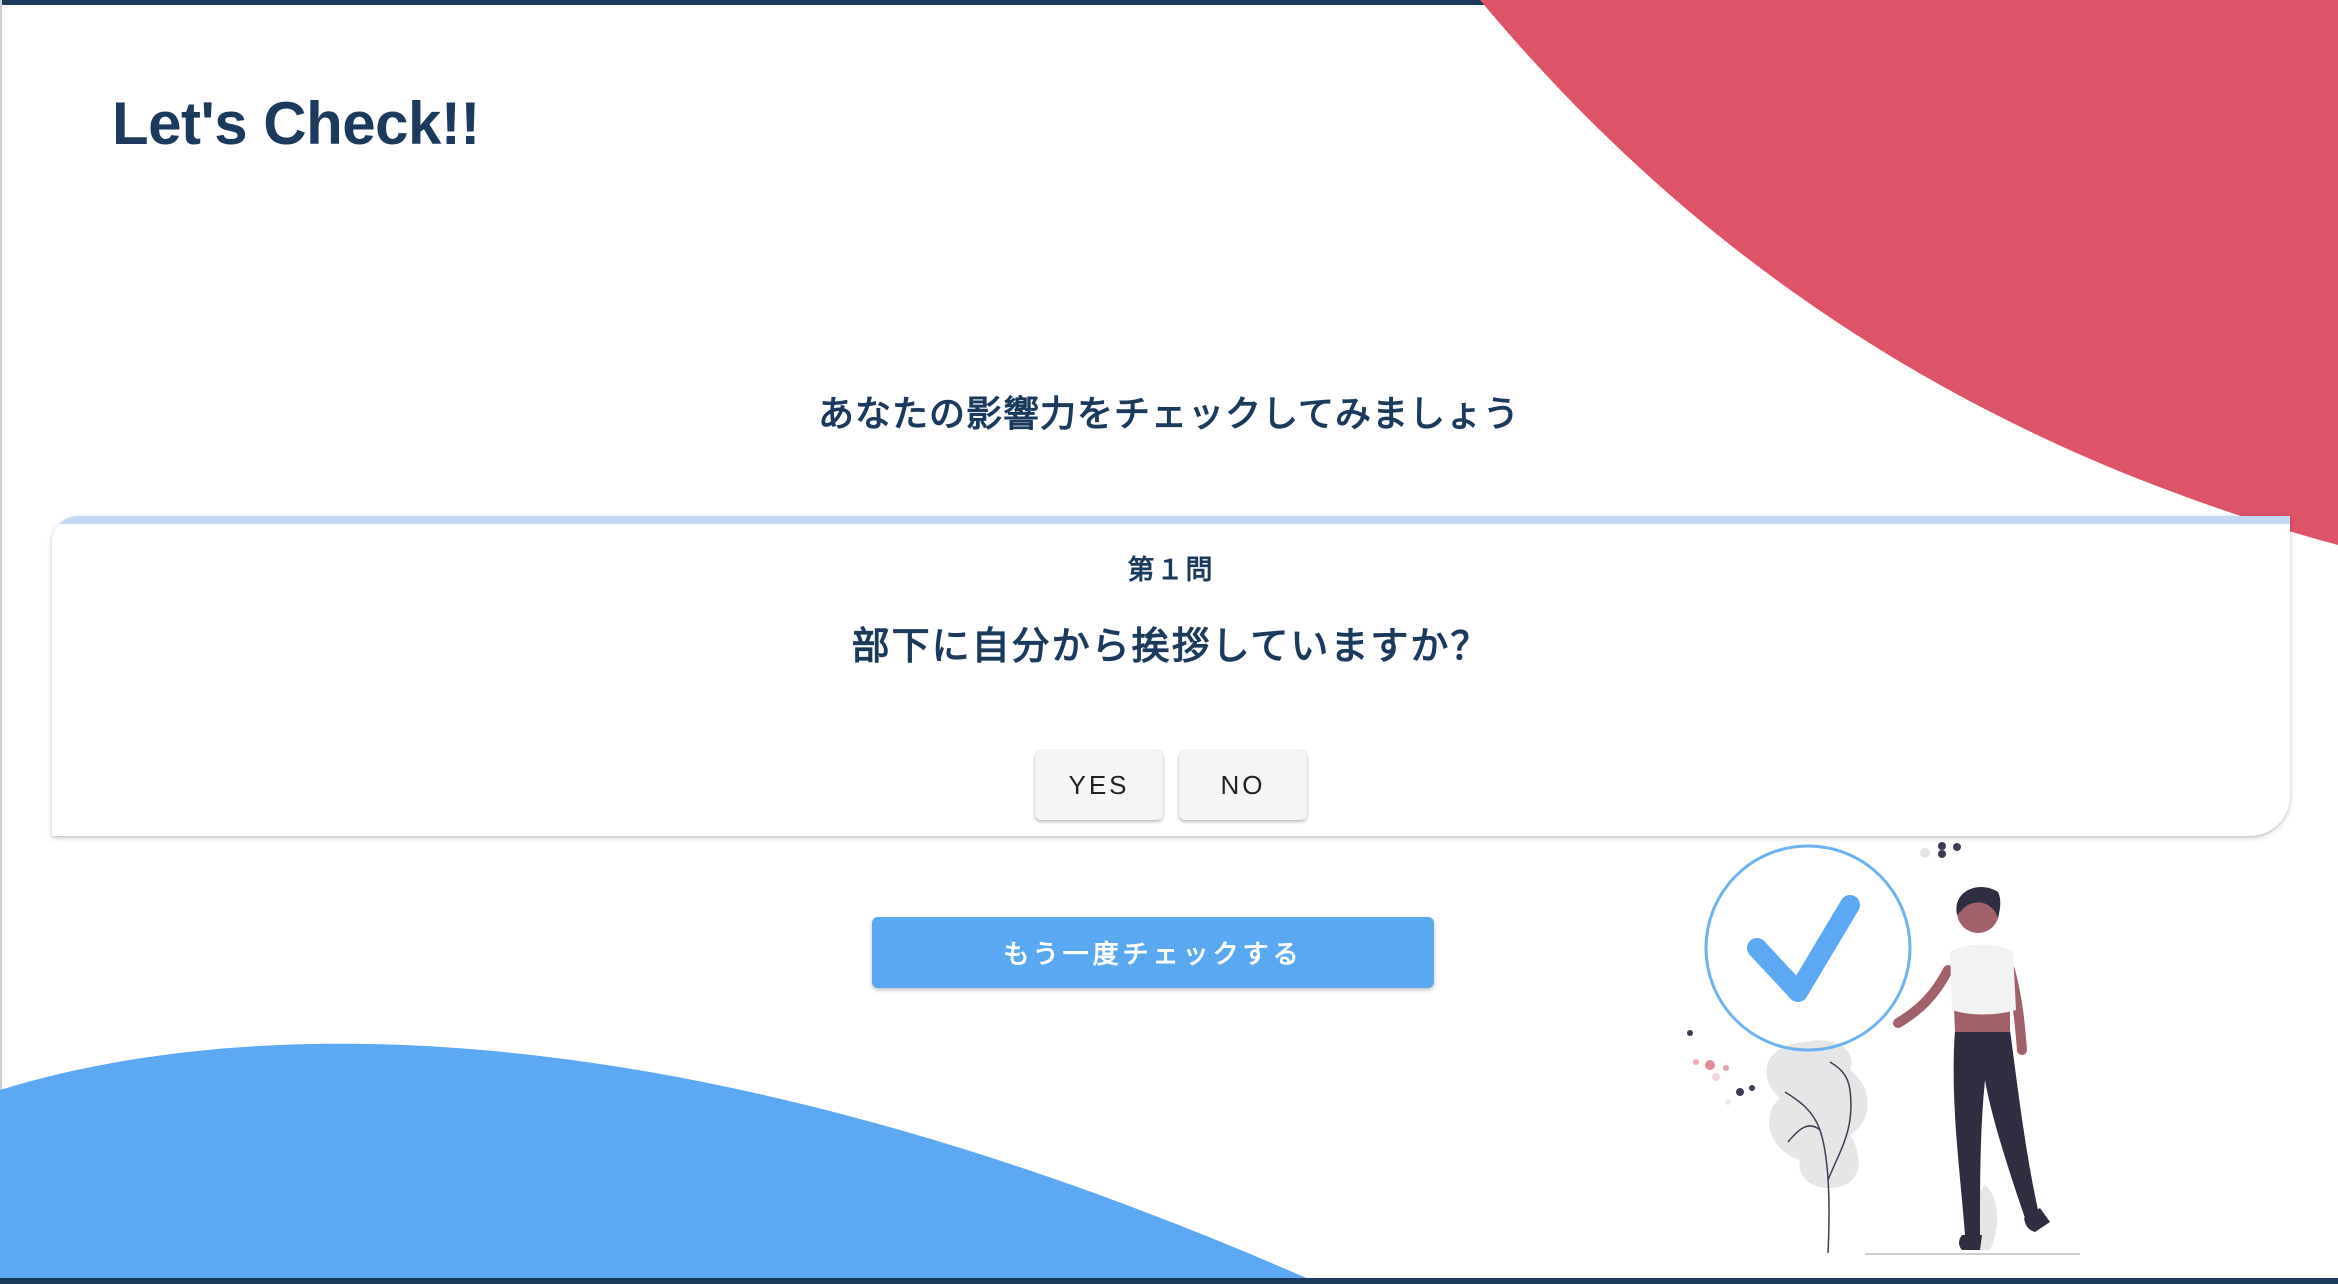 The width and height of the screenshot is (2338, 1284). I want to click on check-circle-outline, so click(1808, 948).